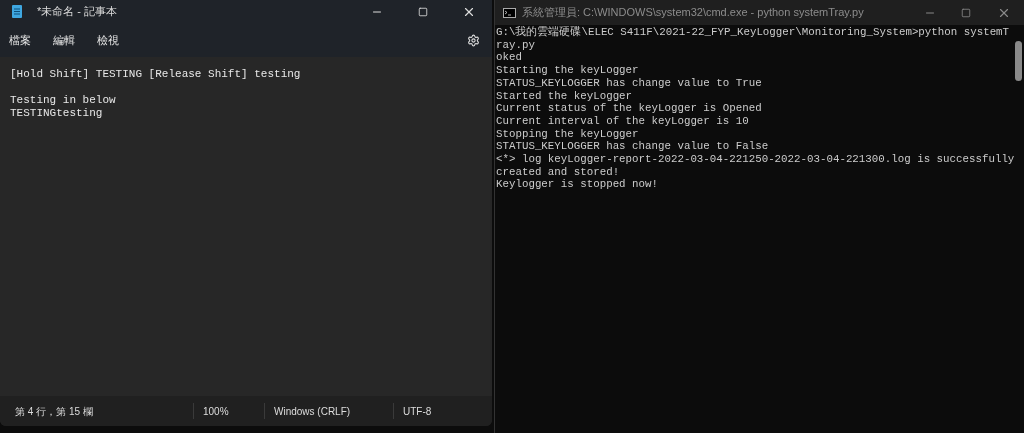 This screenshot has height=433, width=1024. Describe the element at coordinates (64, 40) in the screenshot. I see `menu-item: 編輯` at that location.